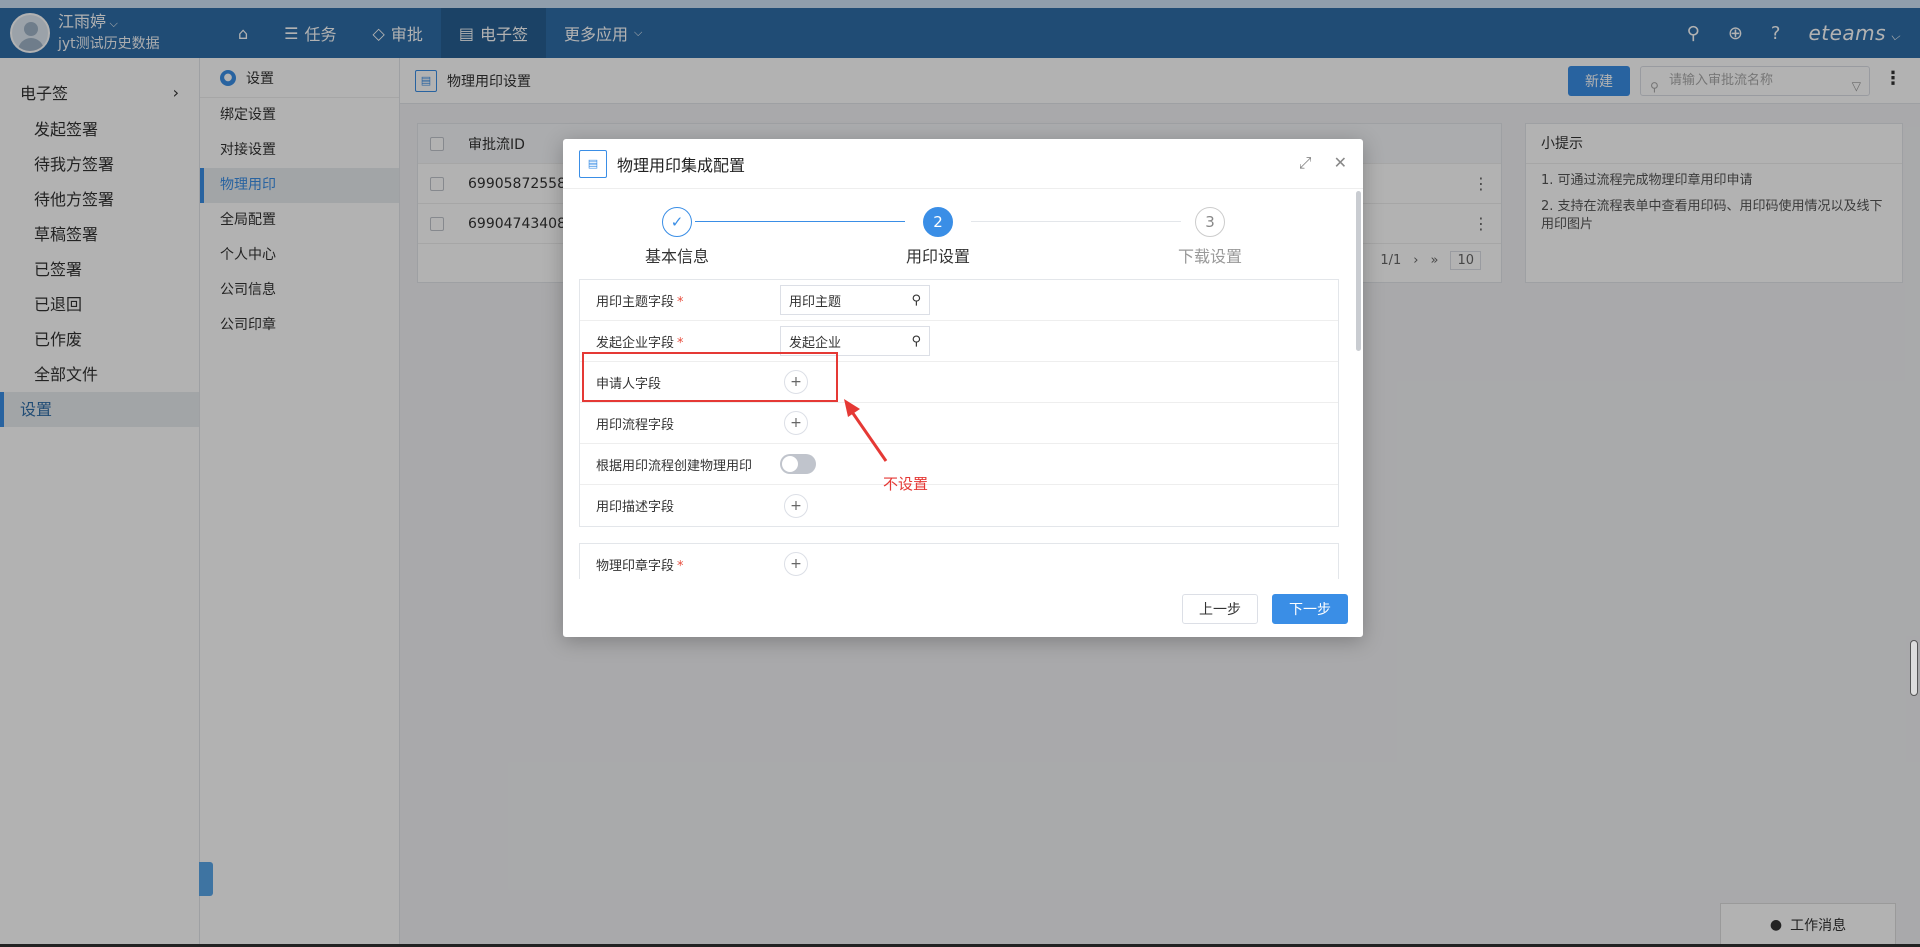  Describe the element at coordinates (681, 165) in the screenshot. I see `modal-title: 物理用印集成配置` at that location.